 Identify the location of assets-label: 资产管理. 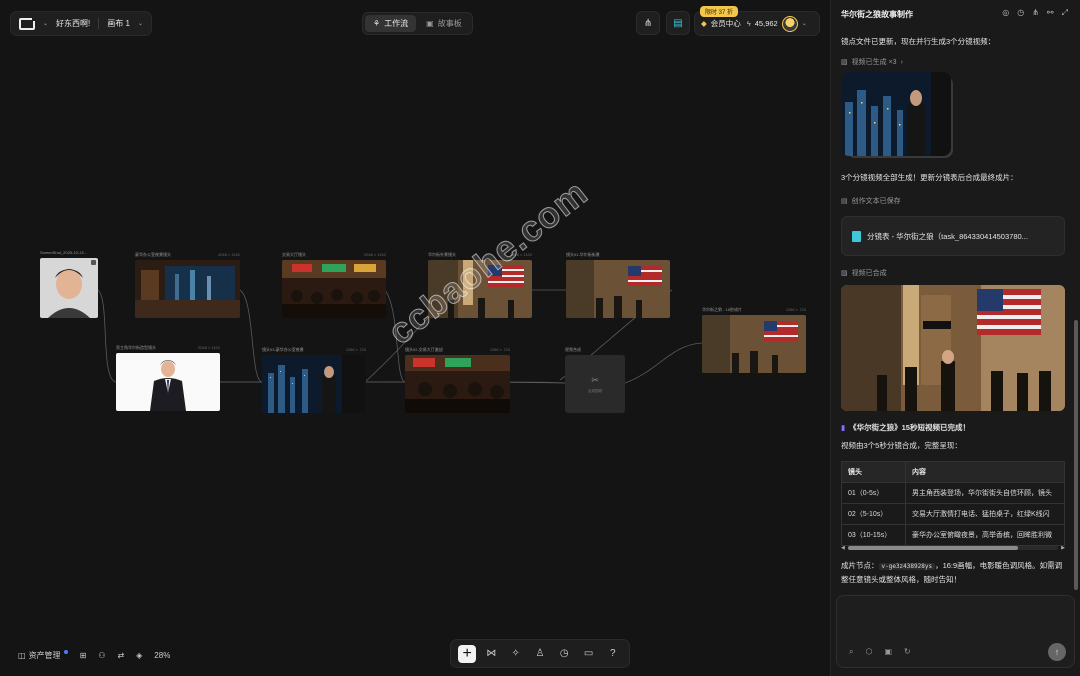
(44, 655).